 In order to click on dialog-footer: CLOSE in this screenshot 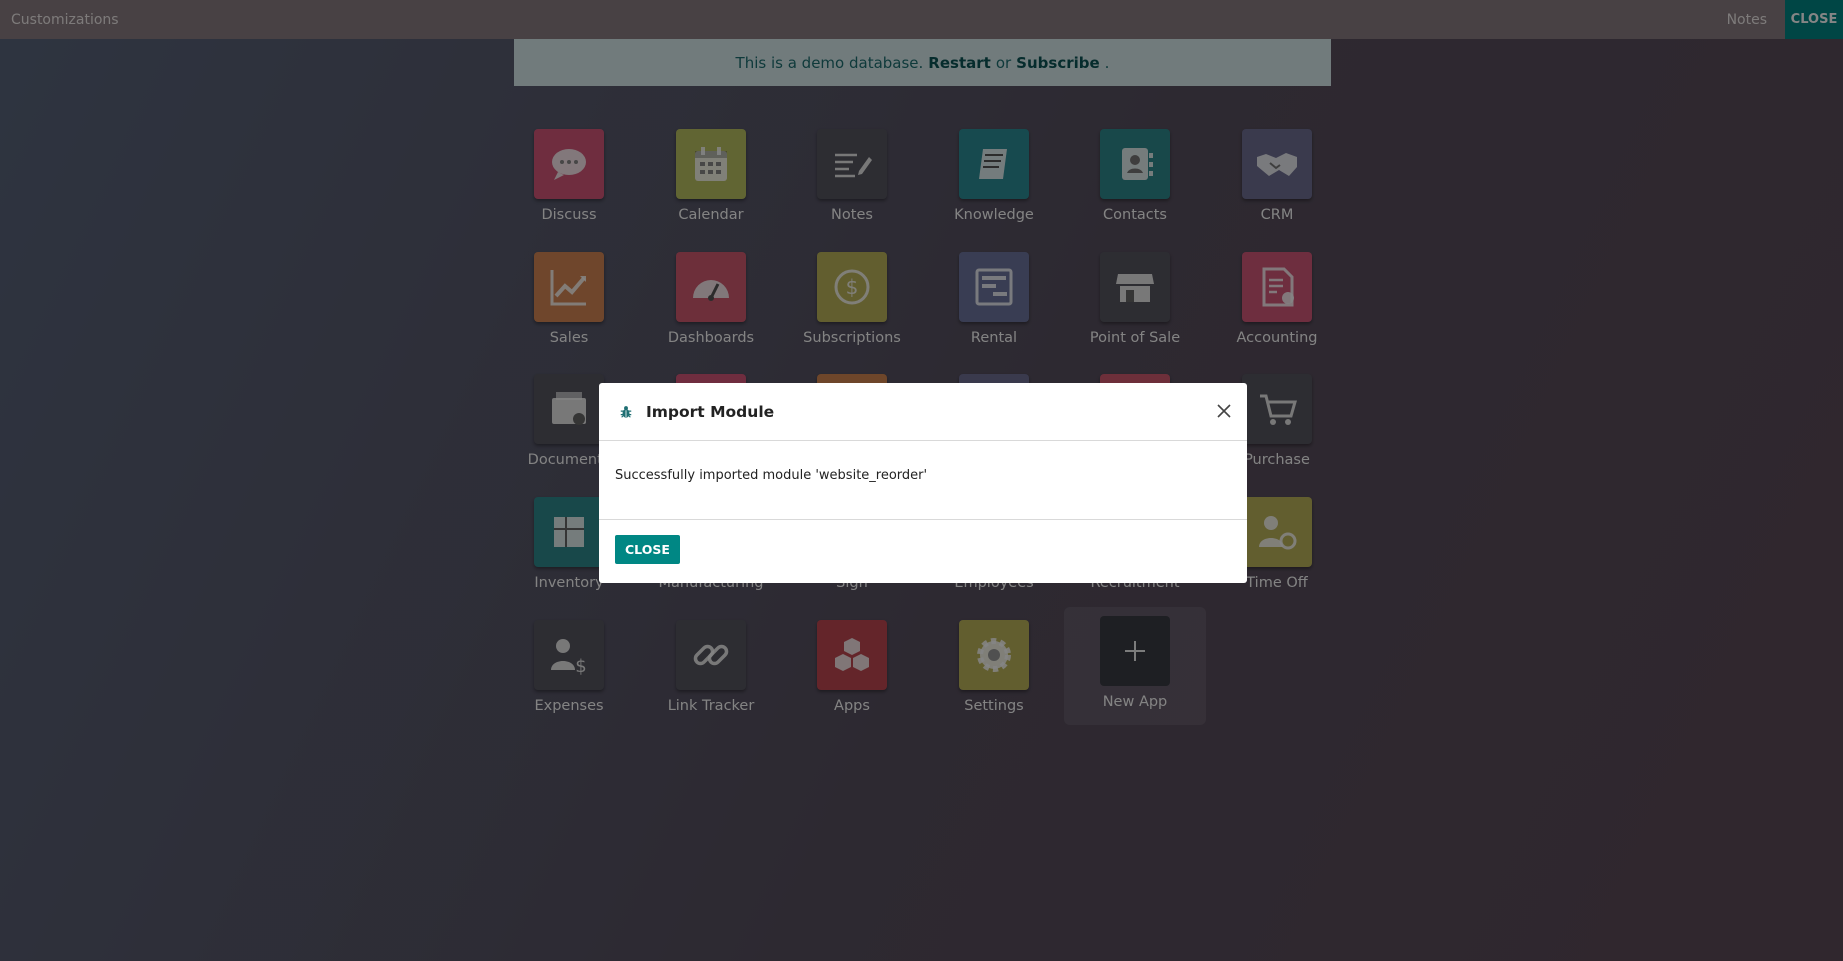, I will do `click(923, 549)`.